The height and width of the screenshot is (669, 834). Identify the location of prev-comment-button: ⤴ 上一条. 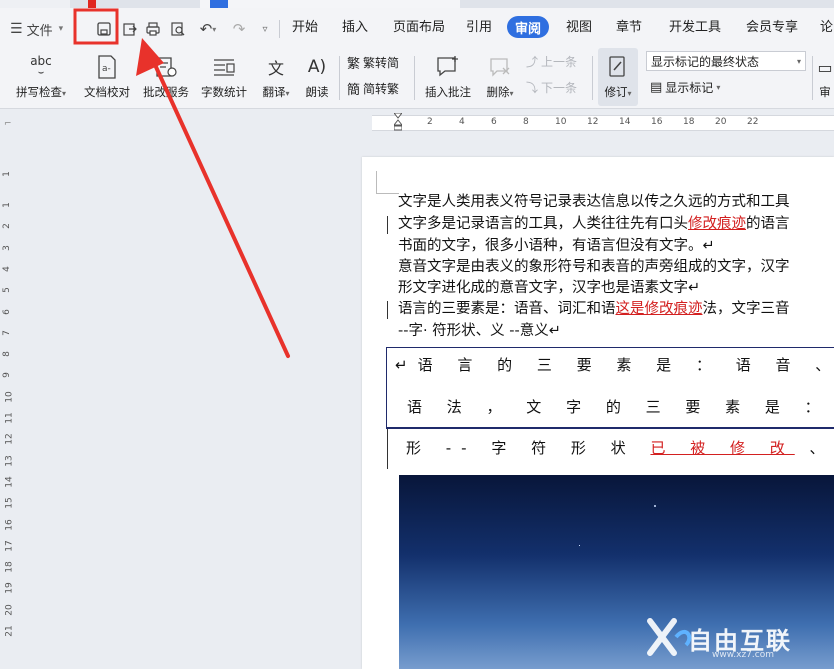
(551, 61).